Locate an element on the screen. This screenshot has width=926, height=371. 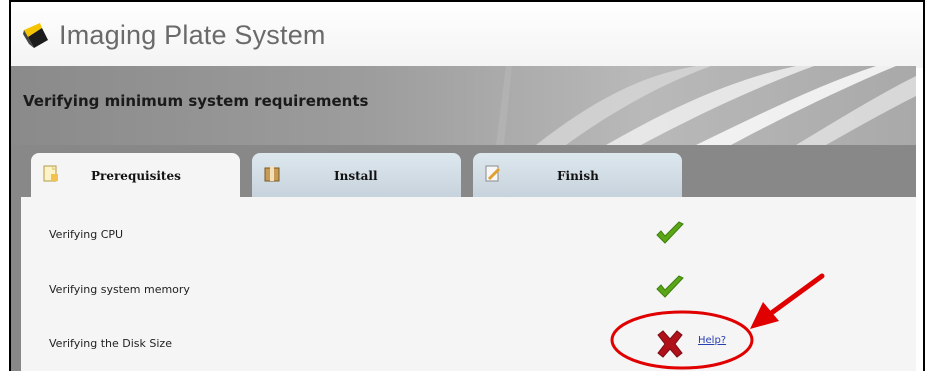
tab-label: Finish is located at coordinates (578, 176).